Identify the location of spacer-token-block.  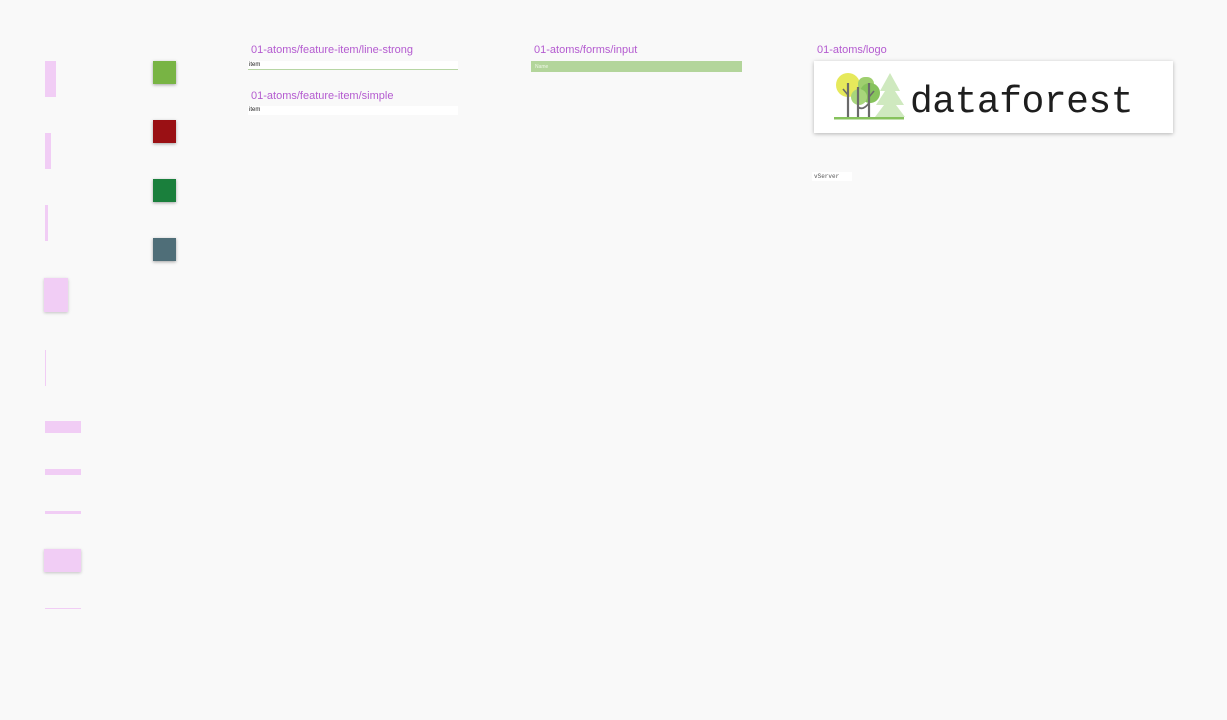
(56, 295).